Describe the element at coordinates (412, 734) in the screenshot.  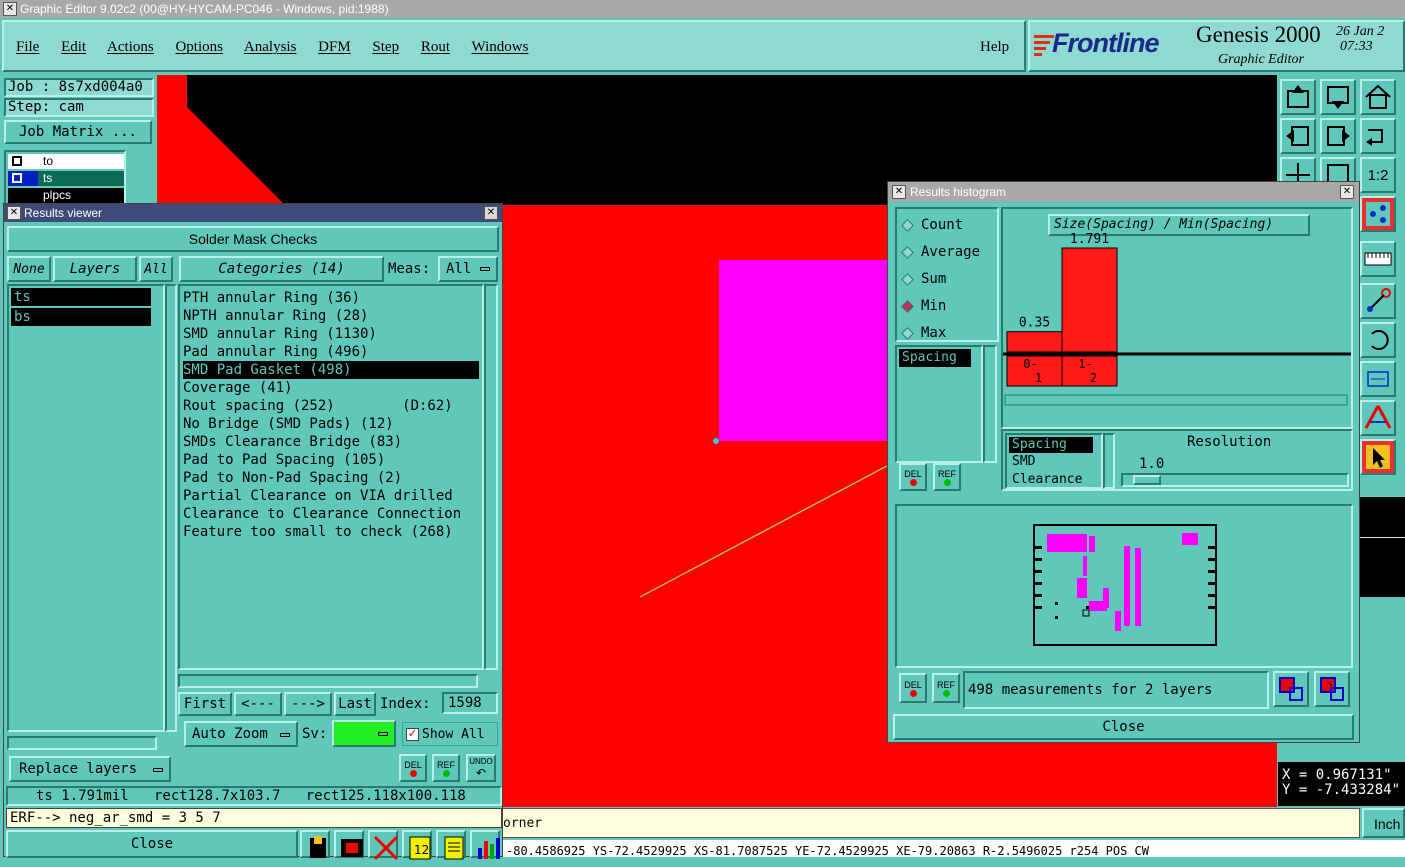
I see `checkbox-icon: ✓` at that location.